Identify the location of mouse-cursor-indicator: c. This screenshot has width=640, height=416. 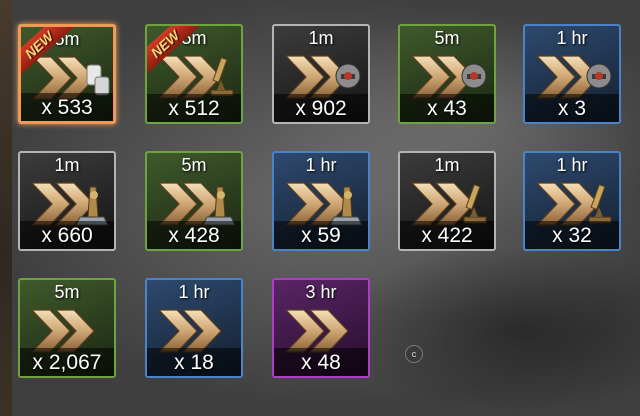
(414, 354).